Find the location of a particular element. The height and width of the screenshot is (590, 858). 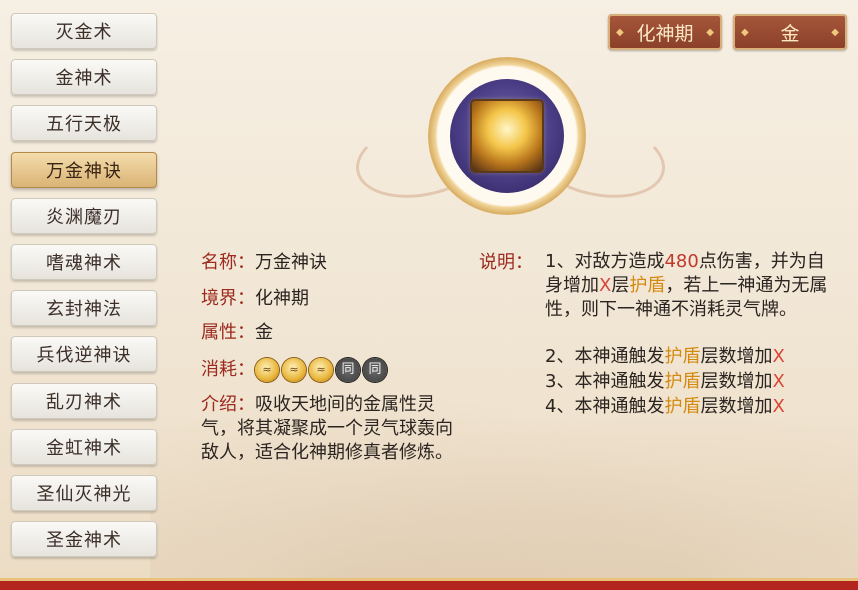

skill-item-jin-shen-shu: 金神术 is located at coordinates (84, 77).